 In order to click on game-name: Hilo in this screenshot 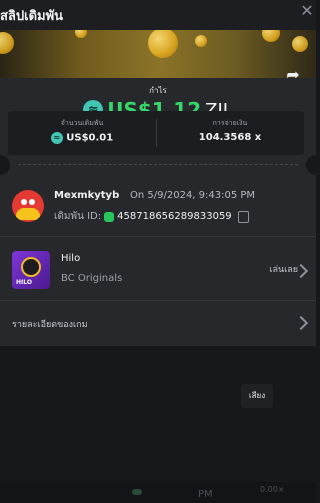, I will do `click(71, 258)`.